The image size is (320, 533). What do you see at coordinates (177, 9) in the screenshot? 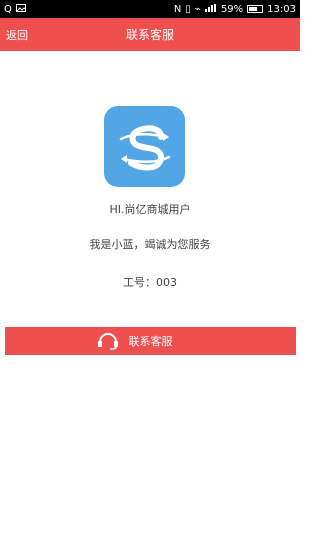
I see `nfc-icon: N` at bounding box center [177, 9].